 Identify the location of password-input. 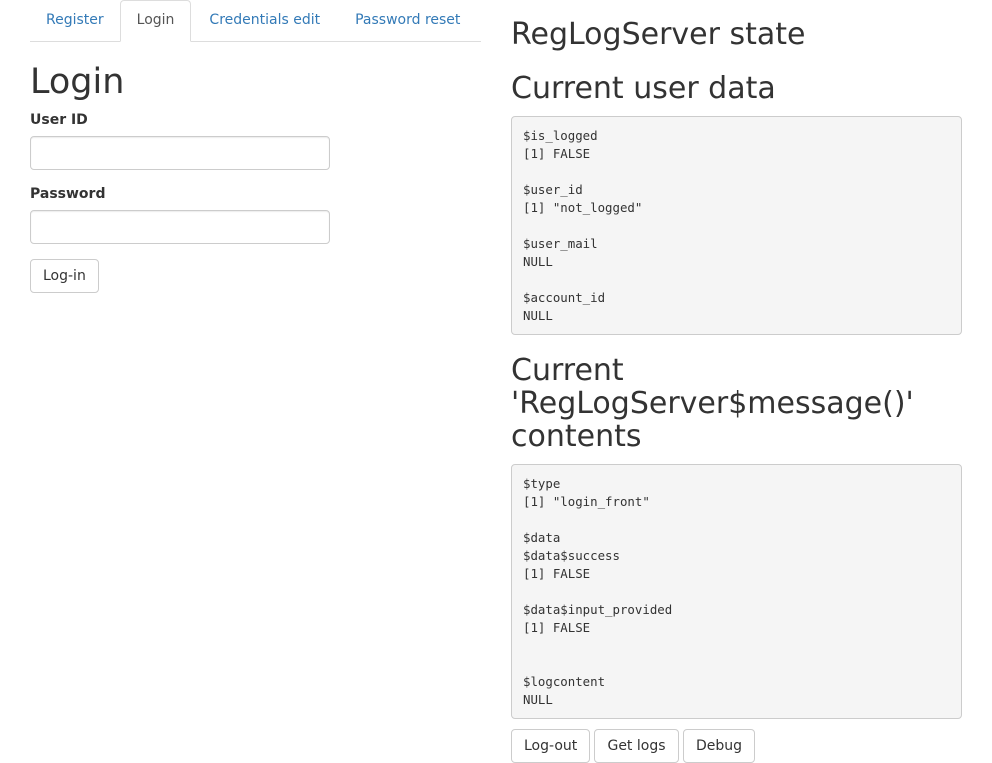
(180, 227).